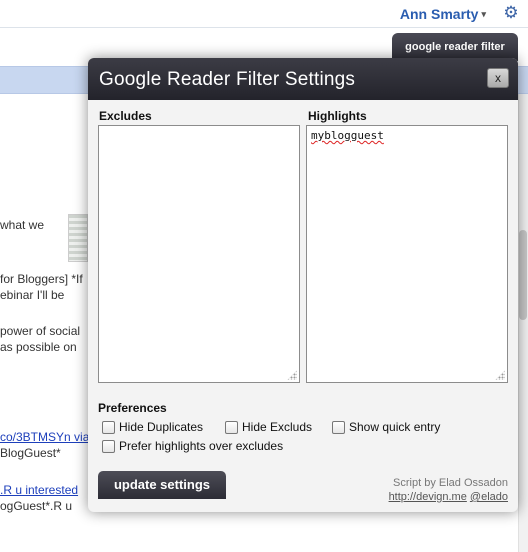 This screenshot has width=528, height=552. What do you see at coordinates (264, 14) in the screenshot?
I see `top-bar: Ann Smarty ▾ ⚙` at bounding box center [264, 14].